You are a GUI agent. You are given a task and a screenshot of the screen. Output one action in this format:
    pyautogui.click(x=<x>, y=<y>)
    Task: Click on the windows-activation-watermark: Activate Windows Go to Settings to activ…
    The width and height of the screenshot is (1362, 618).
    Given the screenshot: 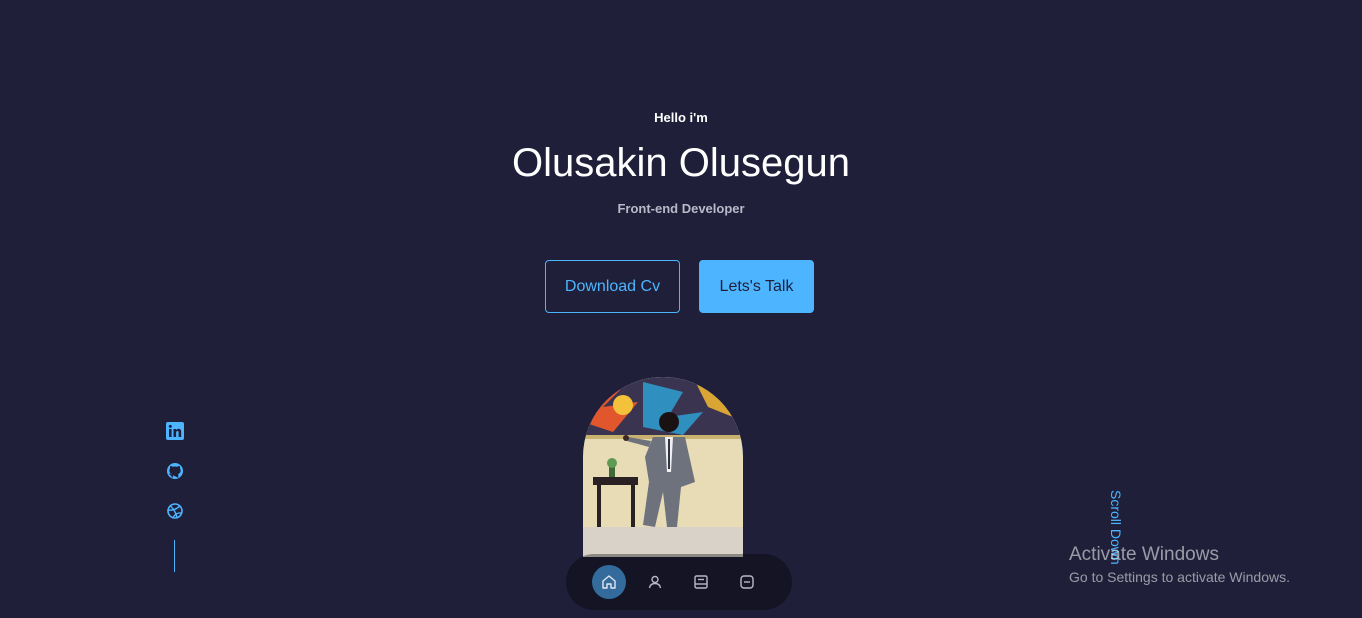 What is the action you would take?
    pyautogui.click(x=1179, y=566)
    